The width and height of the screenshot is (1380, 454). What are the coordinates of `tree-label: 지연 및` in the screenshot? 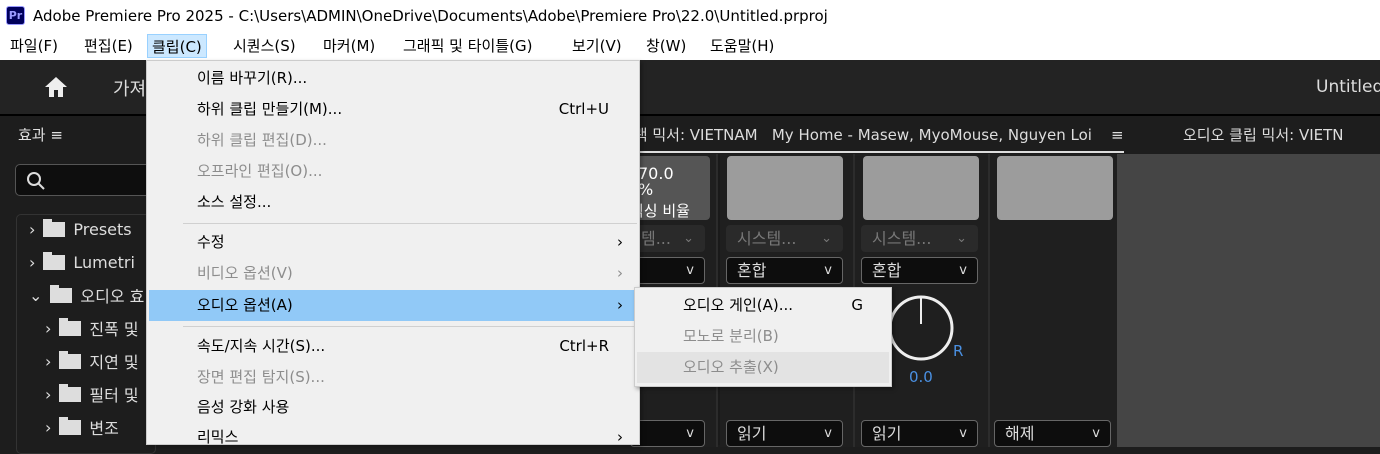 It's located at (114, 362).